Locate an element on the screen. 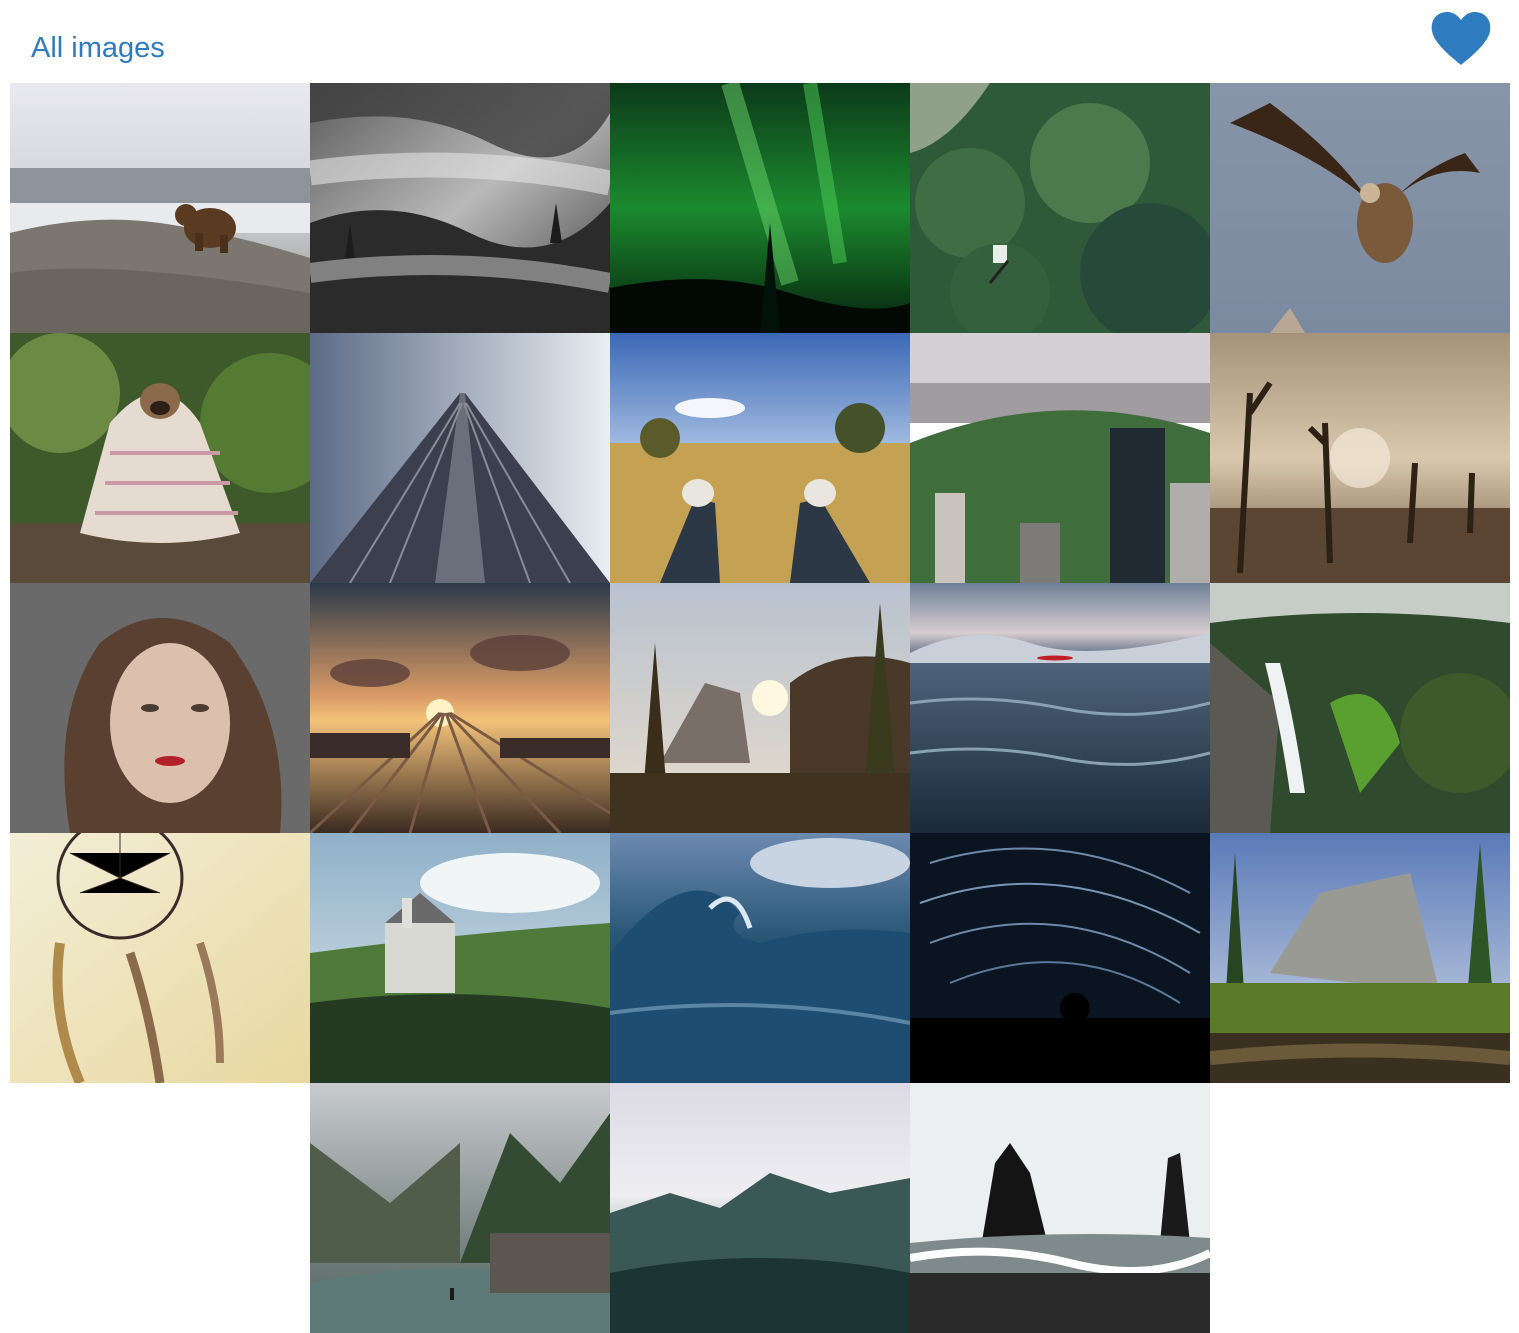  ocean-wave-image is located at coordinates (760, 958).